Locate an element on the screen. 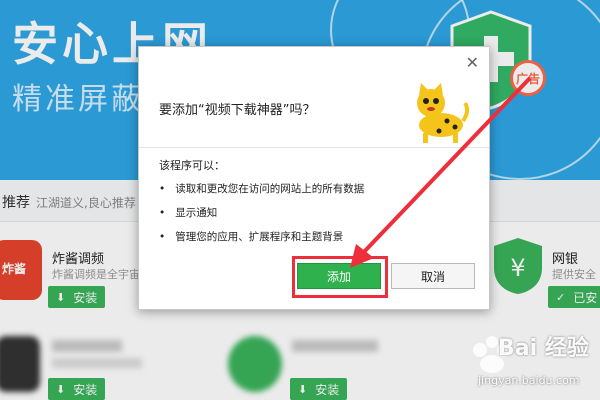 This screenshot has width=600, height=400. permission-text: 显示通知 is located at coordinates (196, 213).